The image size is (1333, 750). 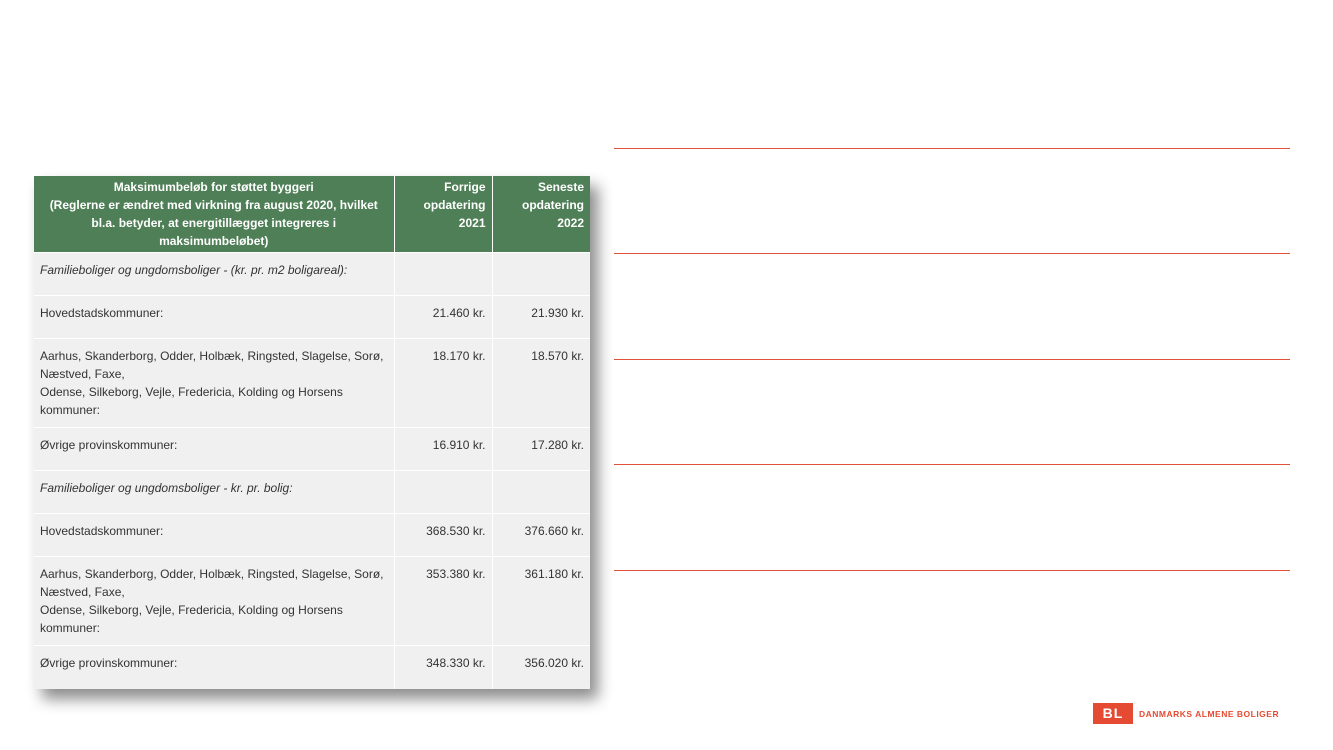 What do you see at coordinates (540, 317) in the screenshot?
I see `row-latest-value: 21.930 kr.` at bounding box center [540, 317].